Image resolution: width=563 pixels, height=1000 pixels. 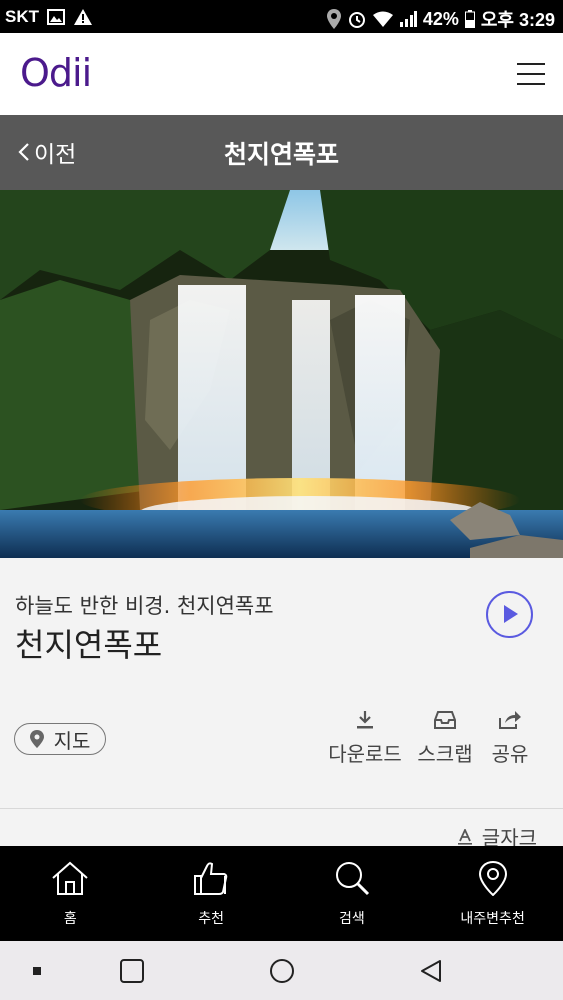 I want to click on search-icon, so click(x=352, y=879).